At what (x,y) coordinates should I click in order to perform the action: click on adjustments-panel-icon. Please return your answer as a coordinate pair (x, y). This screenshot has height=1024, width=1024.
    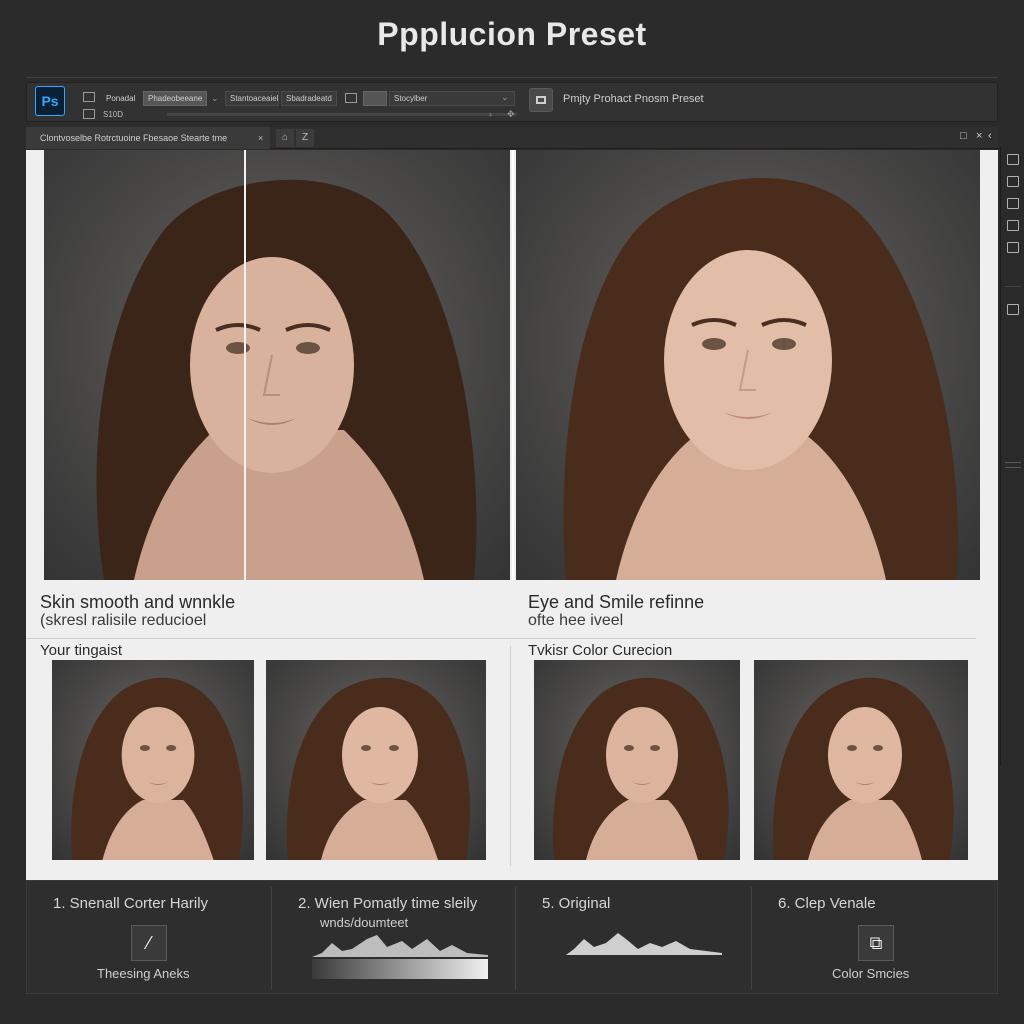
    Looking at the image, I should click on (1013, 181).